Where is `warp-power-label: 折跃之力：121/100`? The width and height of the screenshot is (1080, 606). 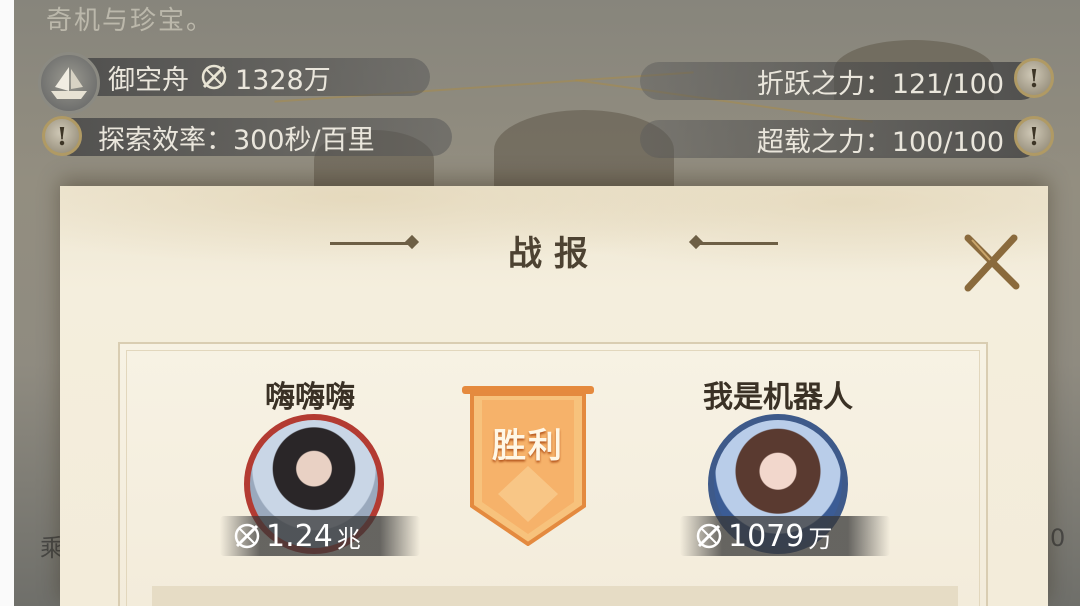
warp-power-label: 折跃之力：121/100 is located at coordinates (880, 84).